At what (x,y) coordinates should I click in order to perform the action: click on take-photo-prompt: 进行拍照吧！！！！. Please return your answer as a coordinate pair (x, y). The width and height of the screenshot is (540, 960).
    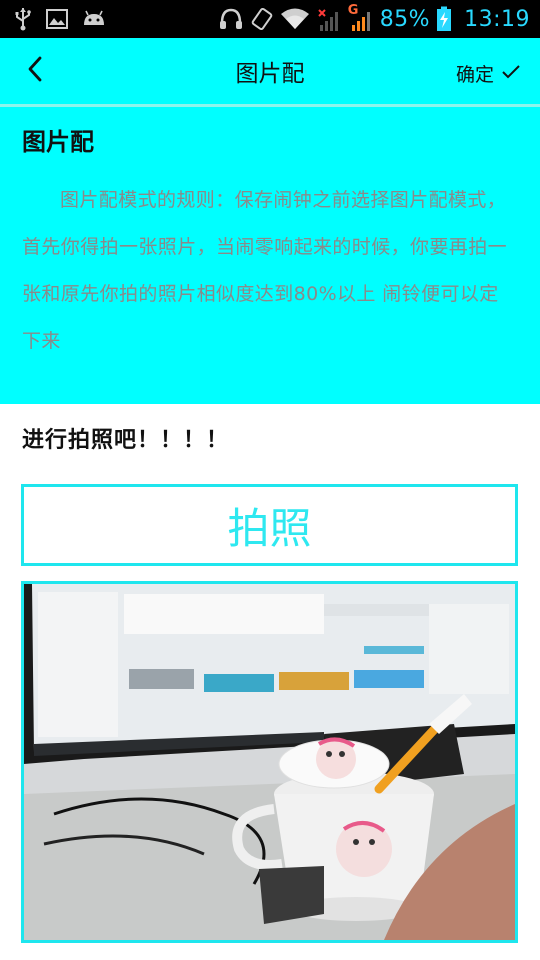
    Looking at the image, I should click on (126, 440).